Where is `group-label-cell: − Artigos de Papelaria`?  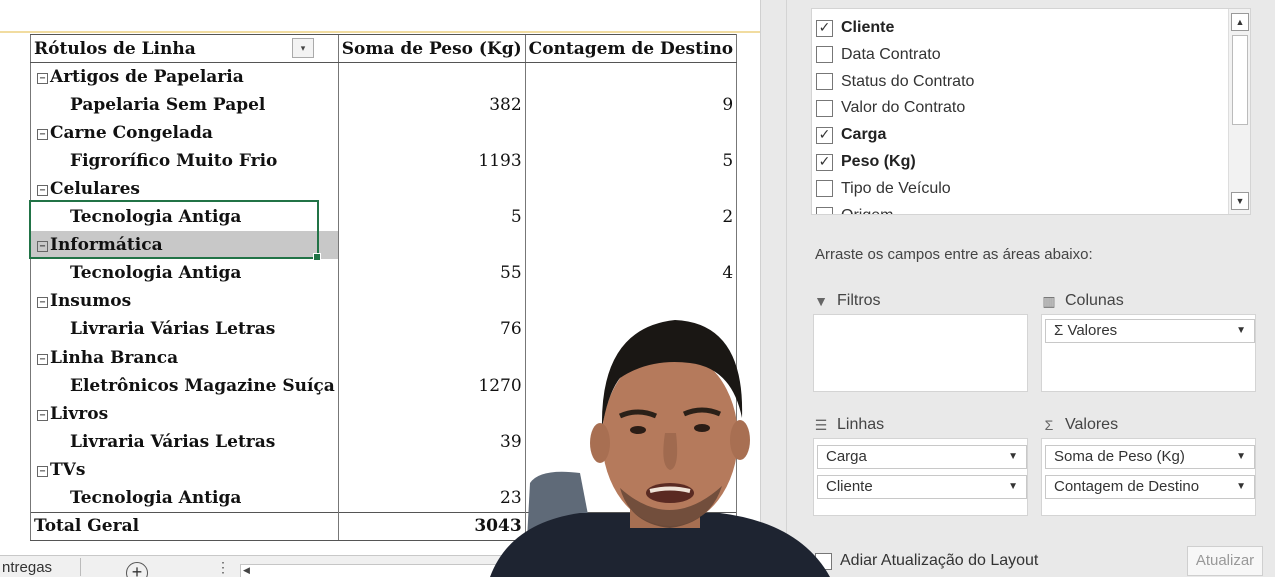
group-label-cell: − Artigos de Papelaria is located at coordinates (184, 76).